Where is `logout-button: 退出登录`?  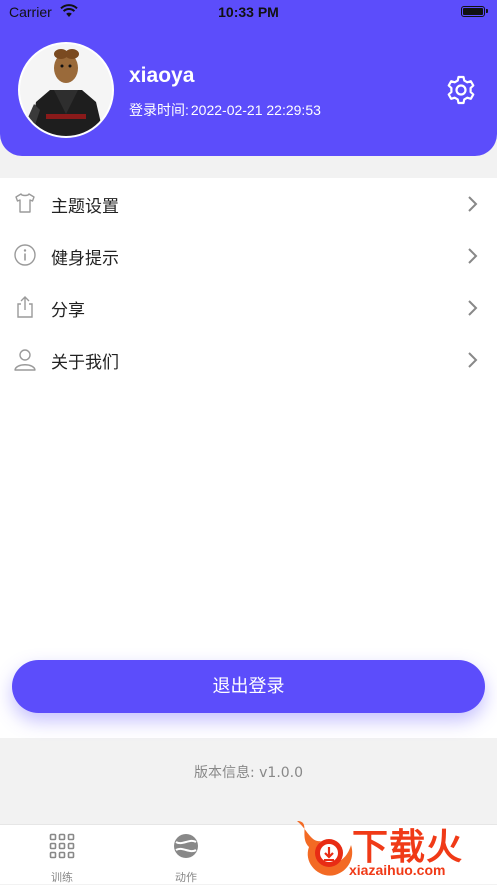 logout-button: 退出登录 is located at coordinates (248, 686).